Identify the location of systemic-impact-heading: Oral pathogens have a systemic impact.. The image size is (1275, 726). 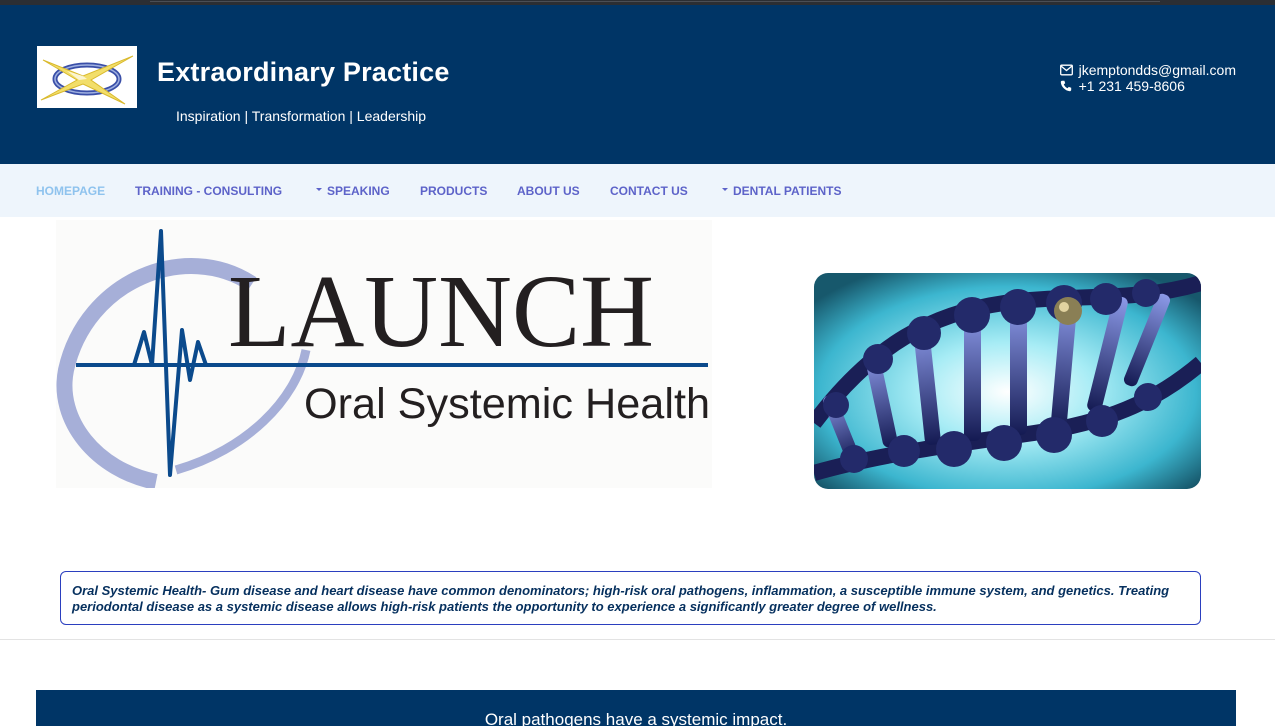
(636, 718).